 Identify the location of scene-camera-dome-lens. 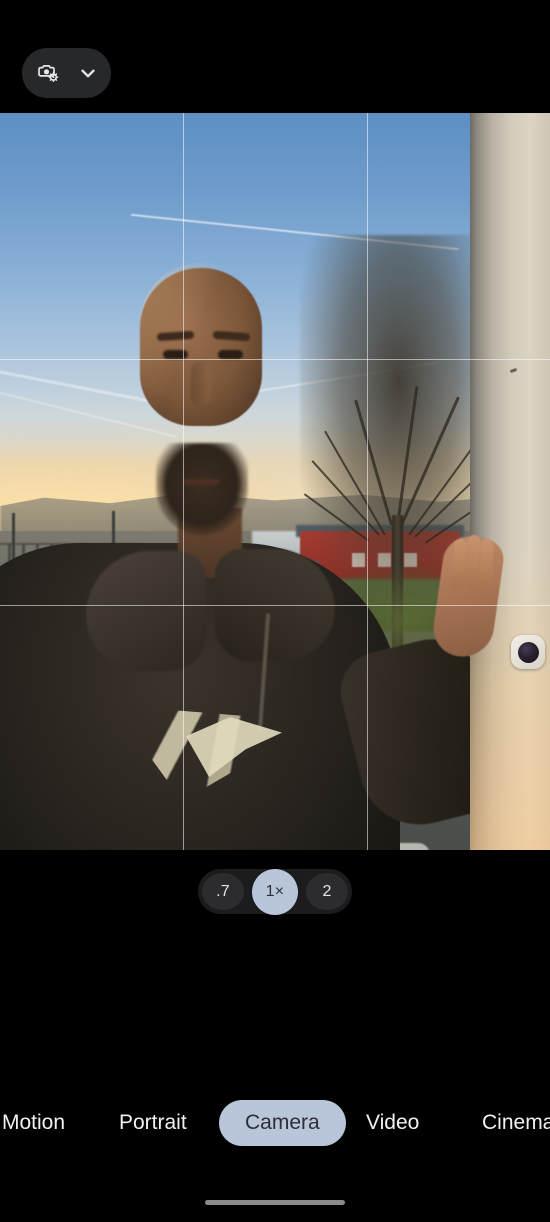
(528, 652).